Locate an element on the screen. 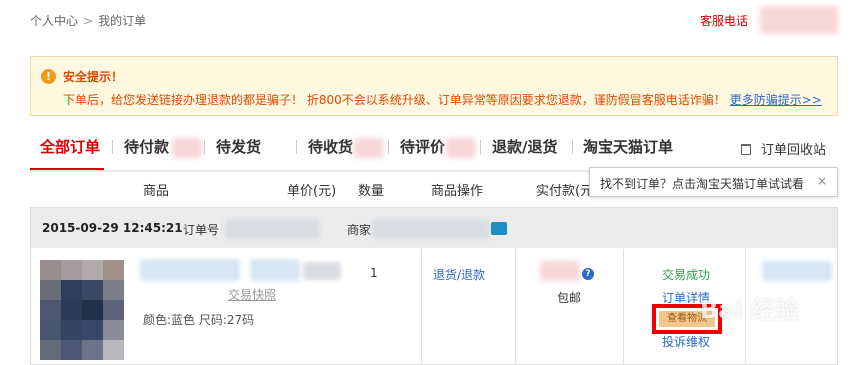 This screenshot has width=857, height=365. recycle-bin-label: 订单回收站 is located at coordinates (794, 150).